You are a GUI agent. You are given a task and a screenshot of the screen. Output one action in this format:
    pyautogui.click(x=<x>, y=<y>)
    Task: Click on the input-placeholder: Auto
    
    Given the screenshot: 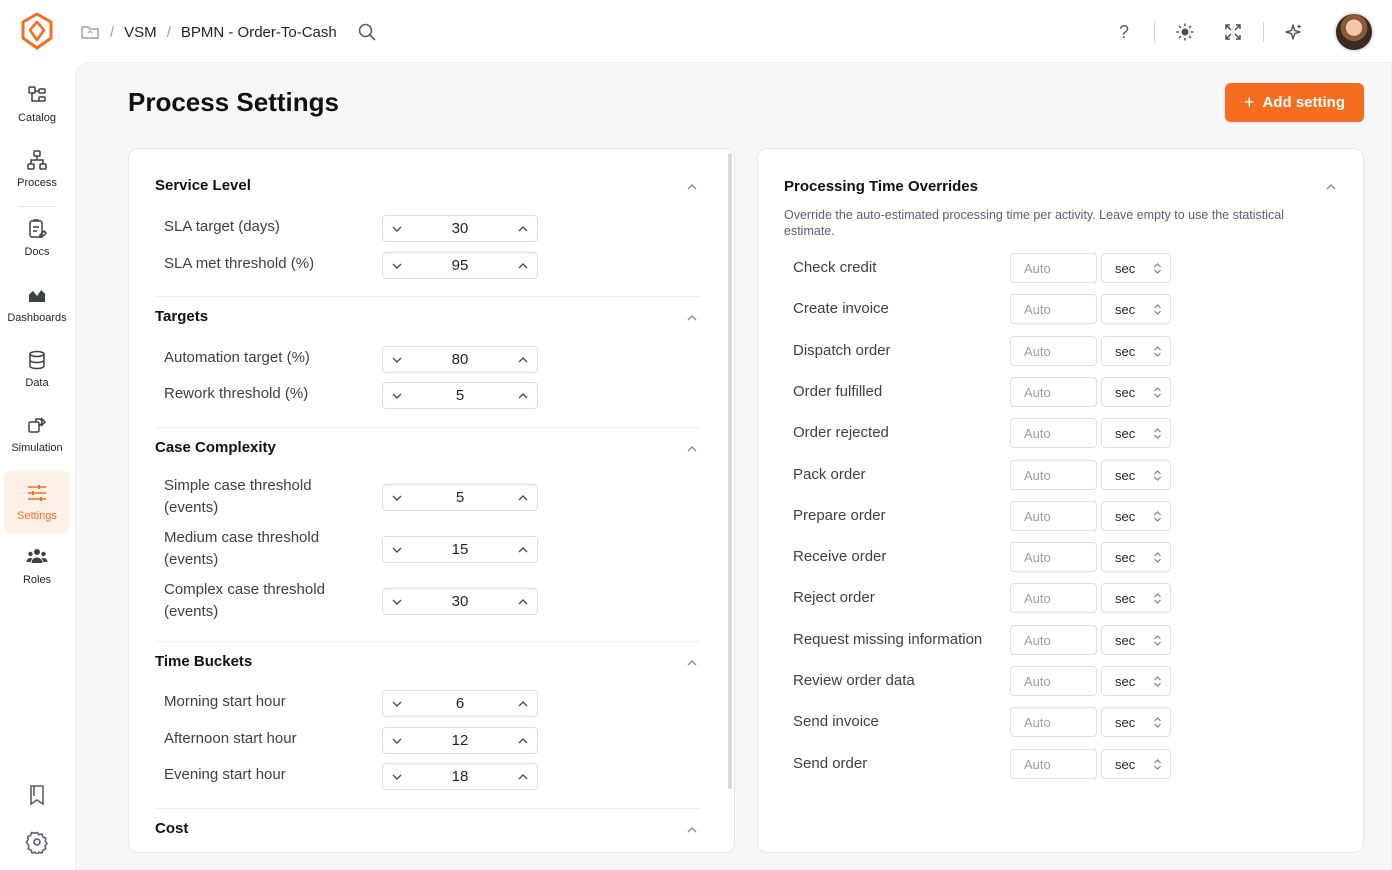 What is the action you would take?
    pyautogui.click(x=1037, y=475)
    